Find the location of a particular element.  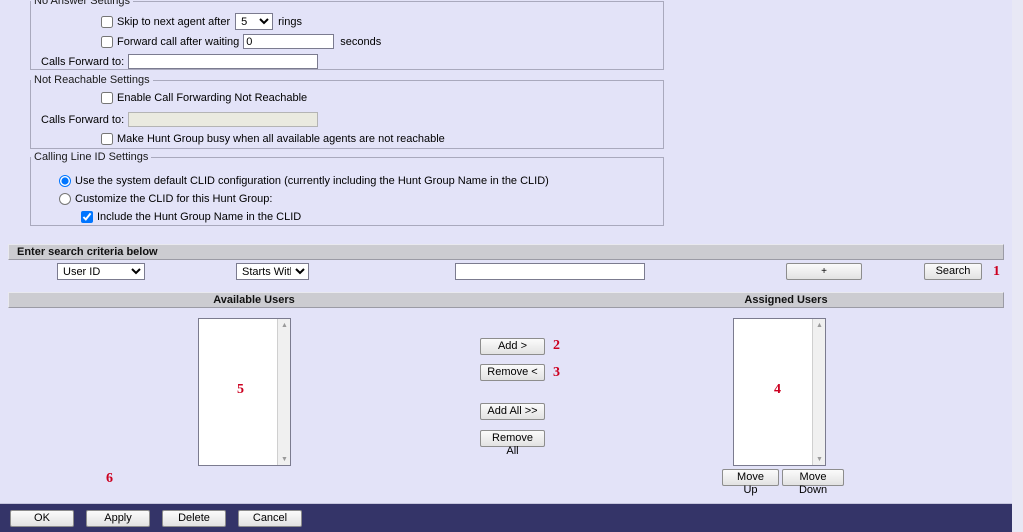

clid-customize-radio is located at coordinates (65, 199).